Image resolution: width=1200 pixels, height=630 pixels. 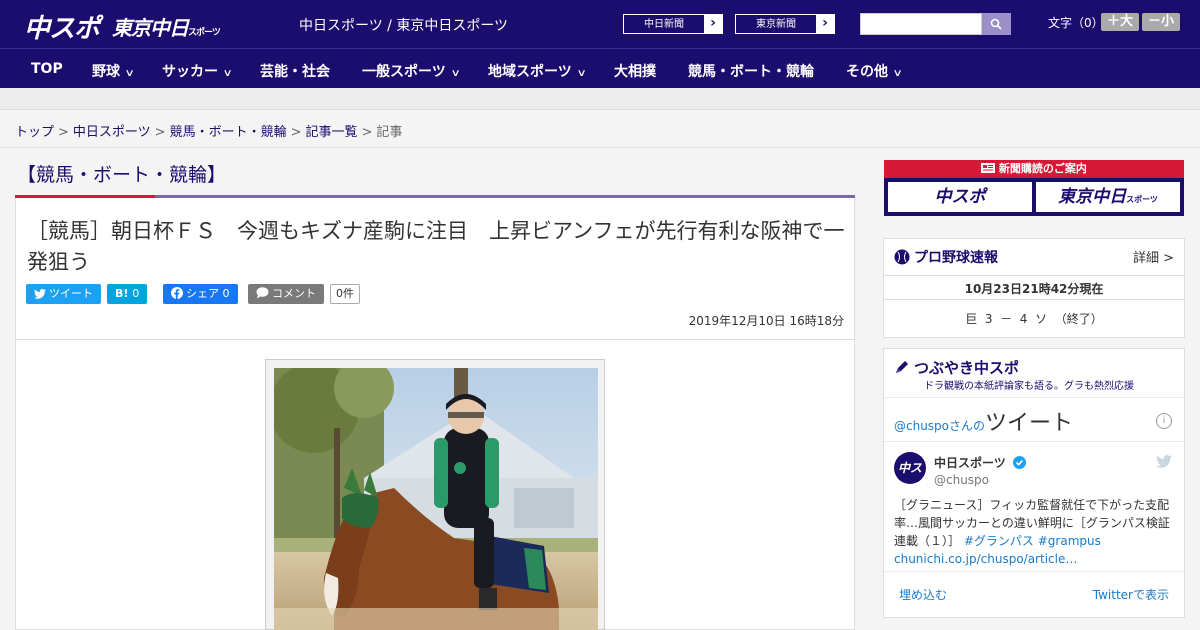 I want to click on horse-photo-illustration, so click(x=436, y=499).